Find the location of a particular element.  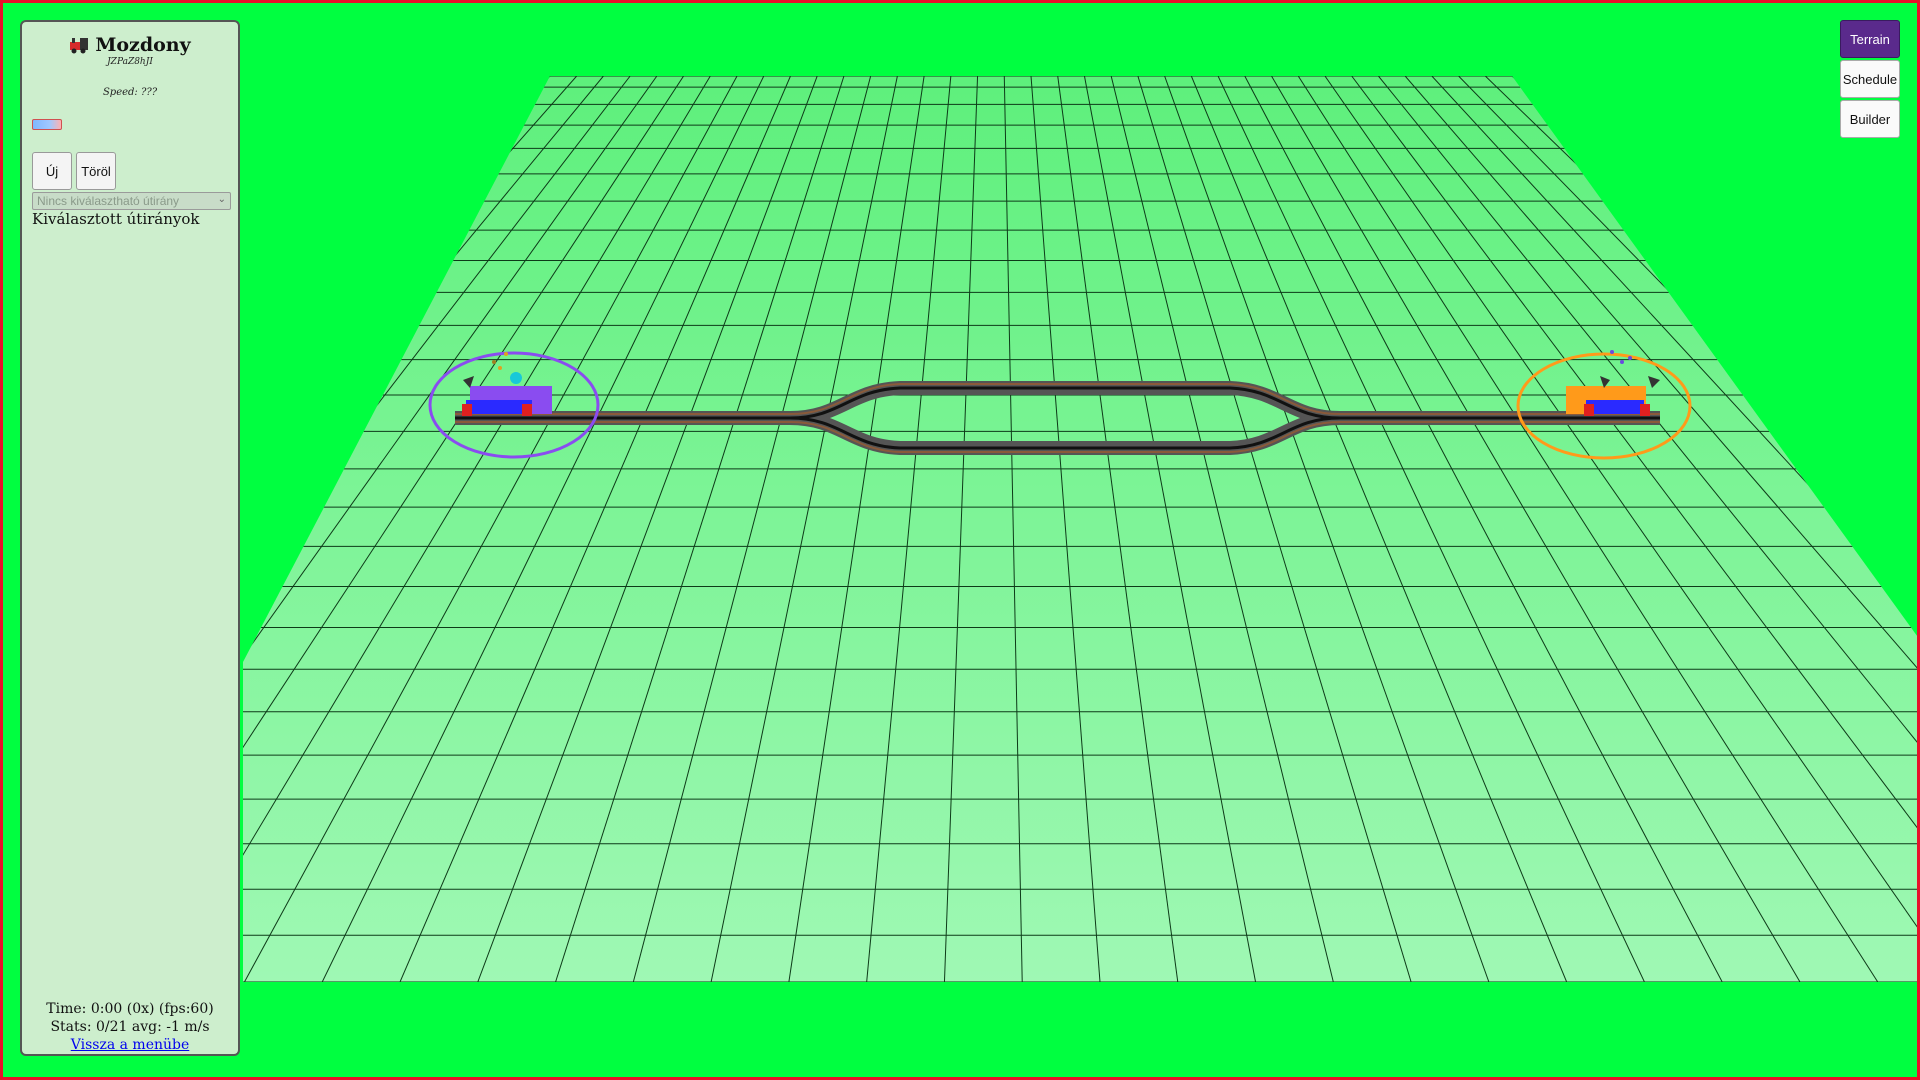

stats-readout: Stats: 0/21 avg: -1 m/s is located at coordinates (130, 1027).